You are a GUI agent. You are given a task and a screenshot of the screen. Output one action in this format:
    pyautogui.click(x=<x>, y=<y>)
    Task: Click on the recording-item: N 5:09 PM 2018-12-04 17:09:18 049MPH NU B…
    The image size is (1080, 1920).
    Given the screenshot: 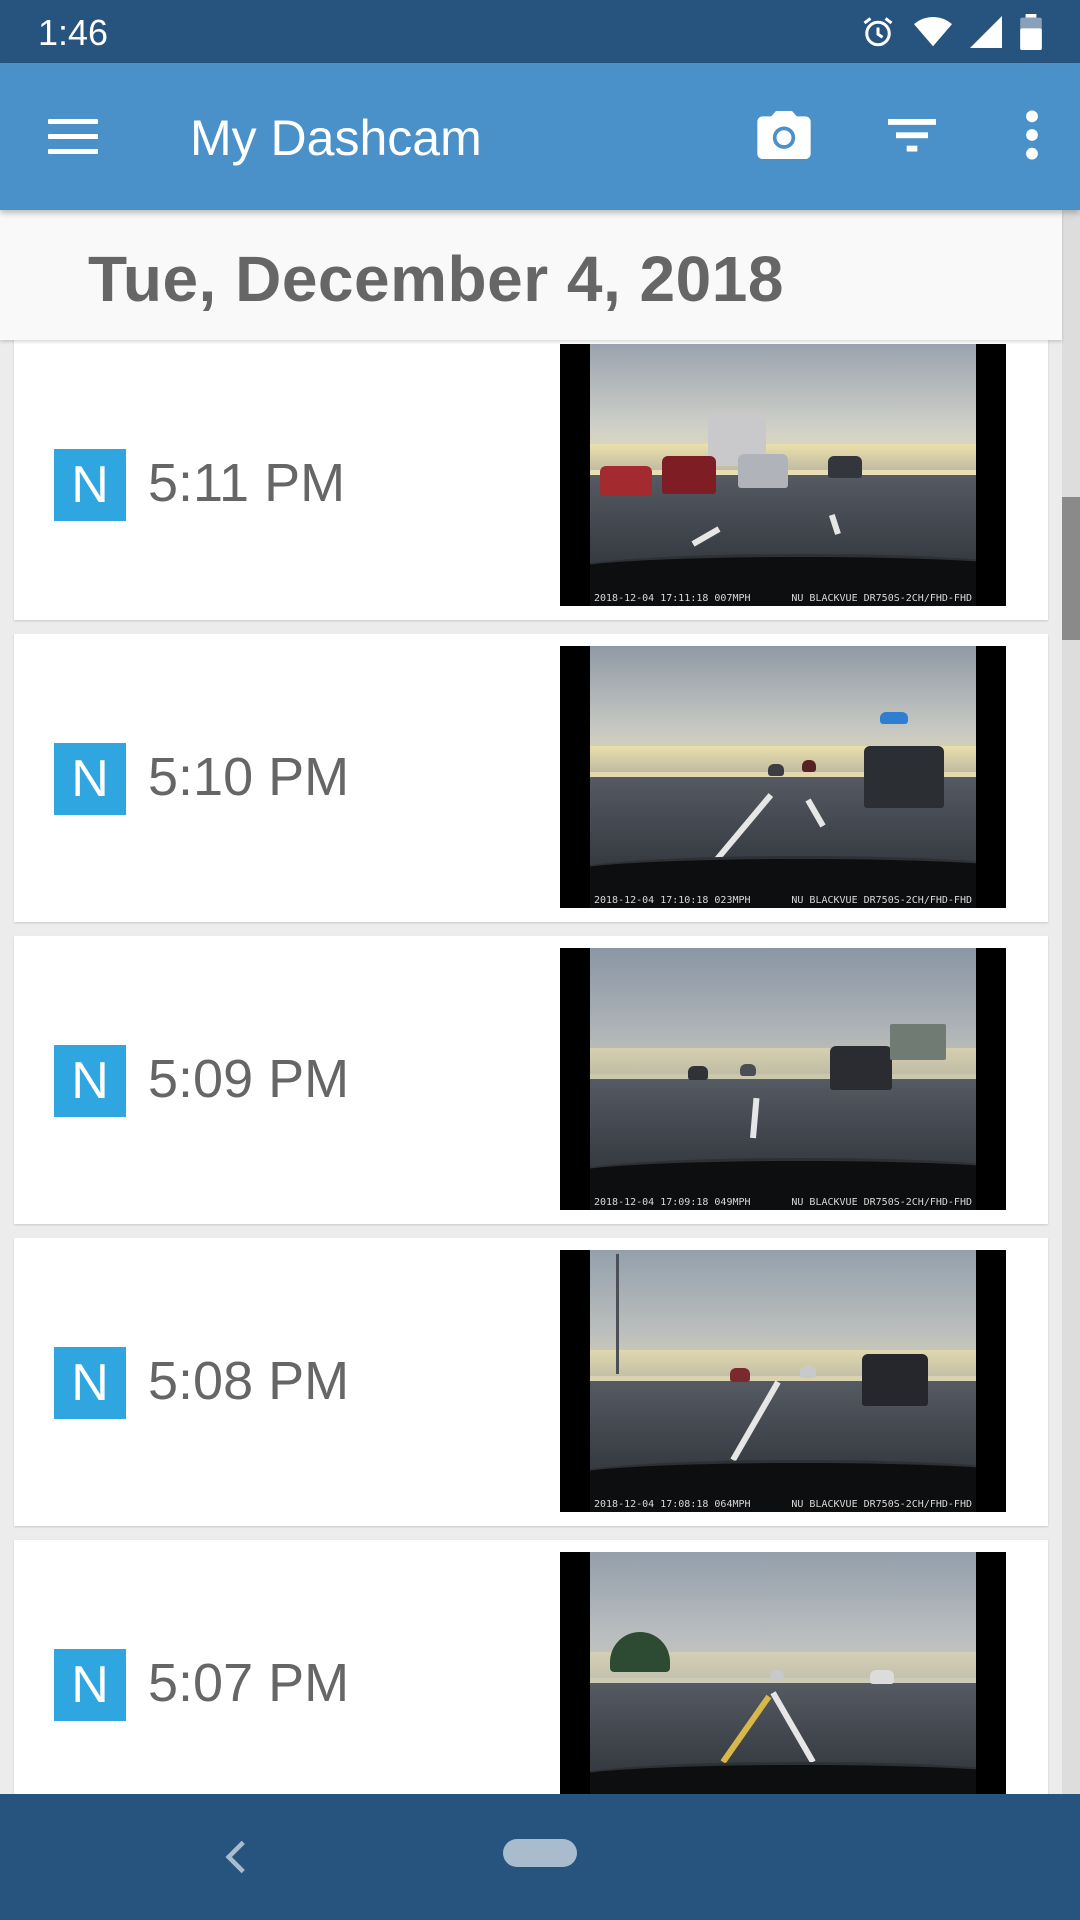 What is the action you would take?
    pyautogui.click(x=531, y=1080)
    